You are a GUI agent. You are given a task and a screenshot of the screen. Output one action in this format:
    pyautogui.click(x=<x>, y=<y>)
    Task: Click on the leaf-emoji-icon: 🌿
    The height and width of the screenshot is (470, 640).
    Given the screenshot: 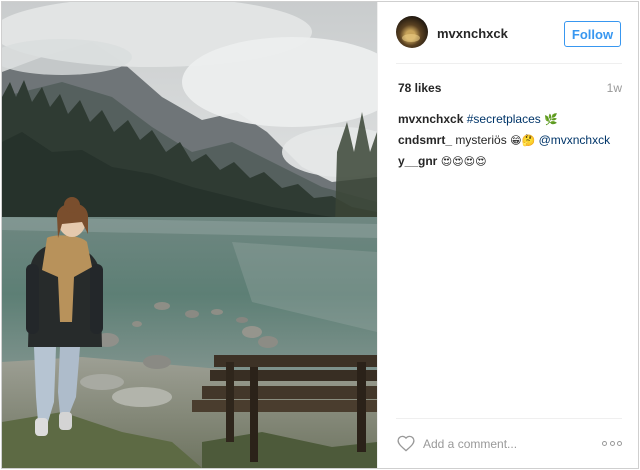 What is the action you would take?
    pyautogui.click(x=551, y=119)
    